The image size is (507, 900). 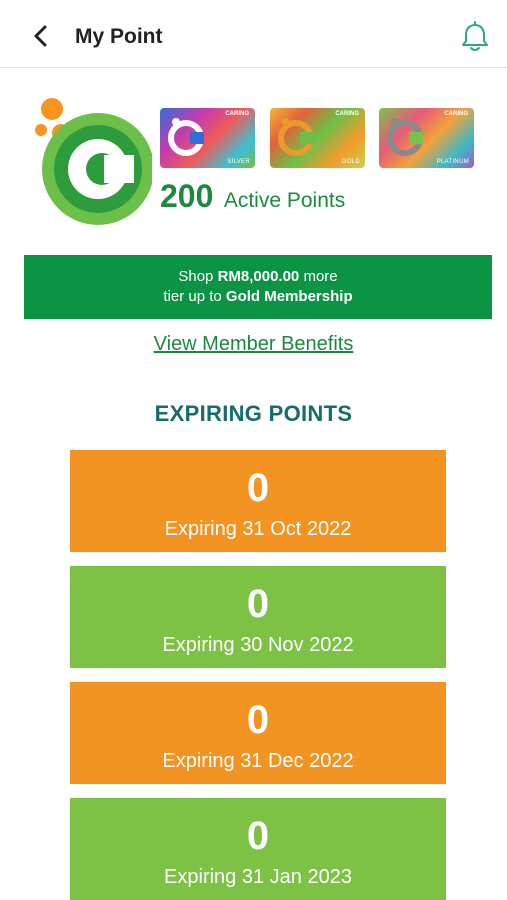 I want to click on expiring-points-card: 0 Expiring 30 Nov 2022, so click(x=258, y=617).